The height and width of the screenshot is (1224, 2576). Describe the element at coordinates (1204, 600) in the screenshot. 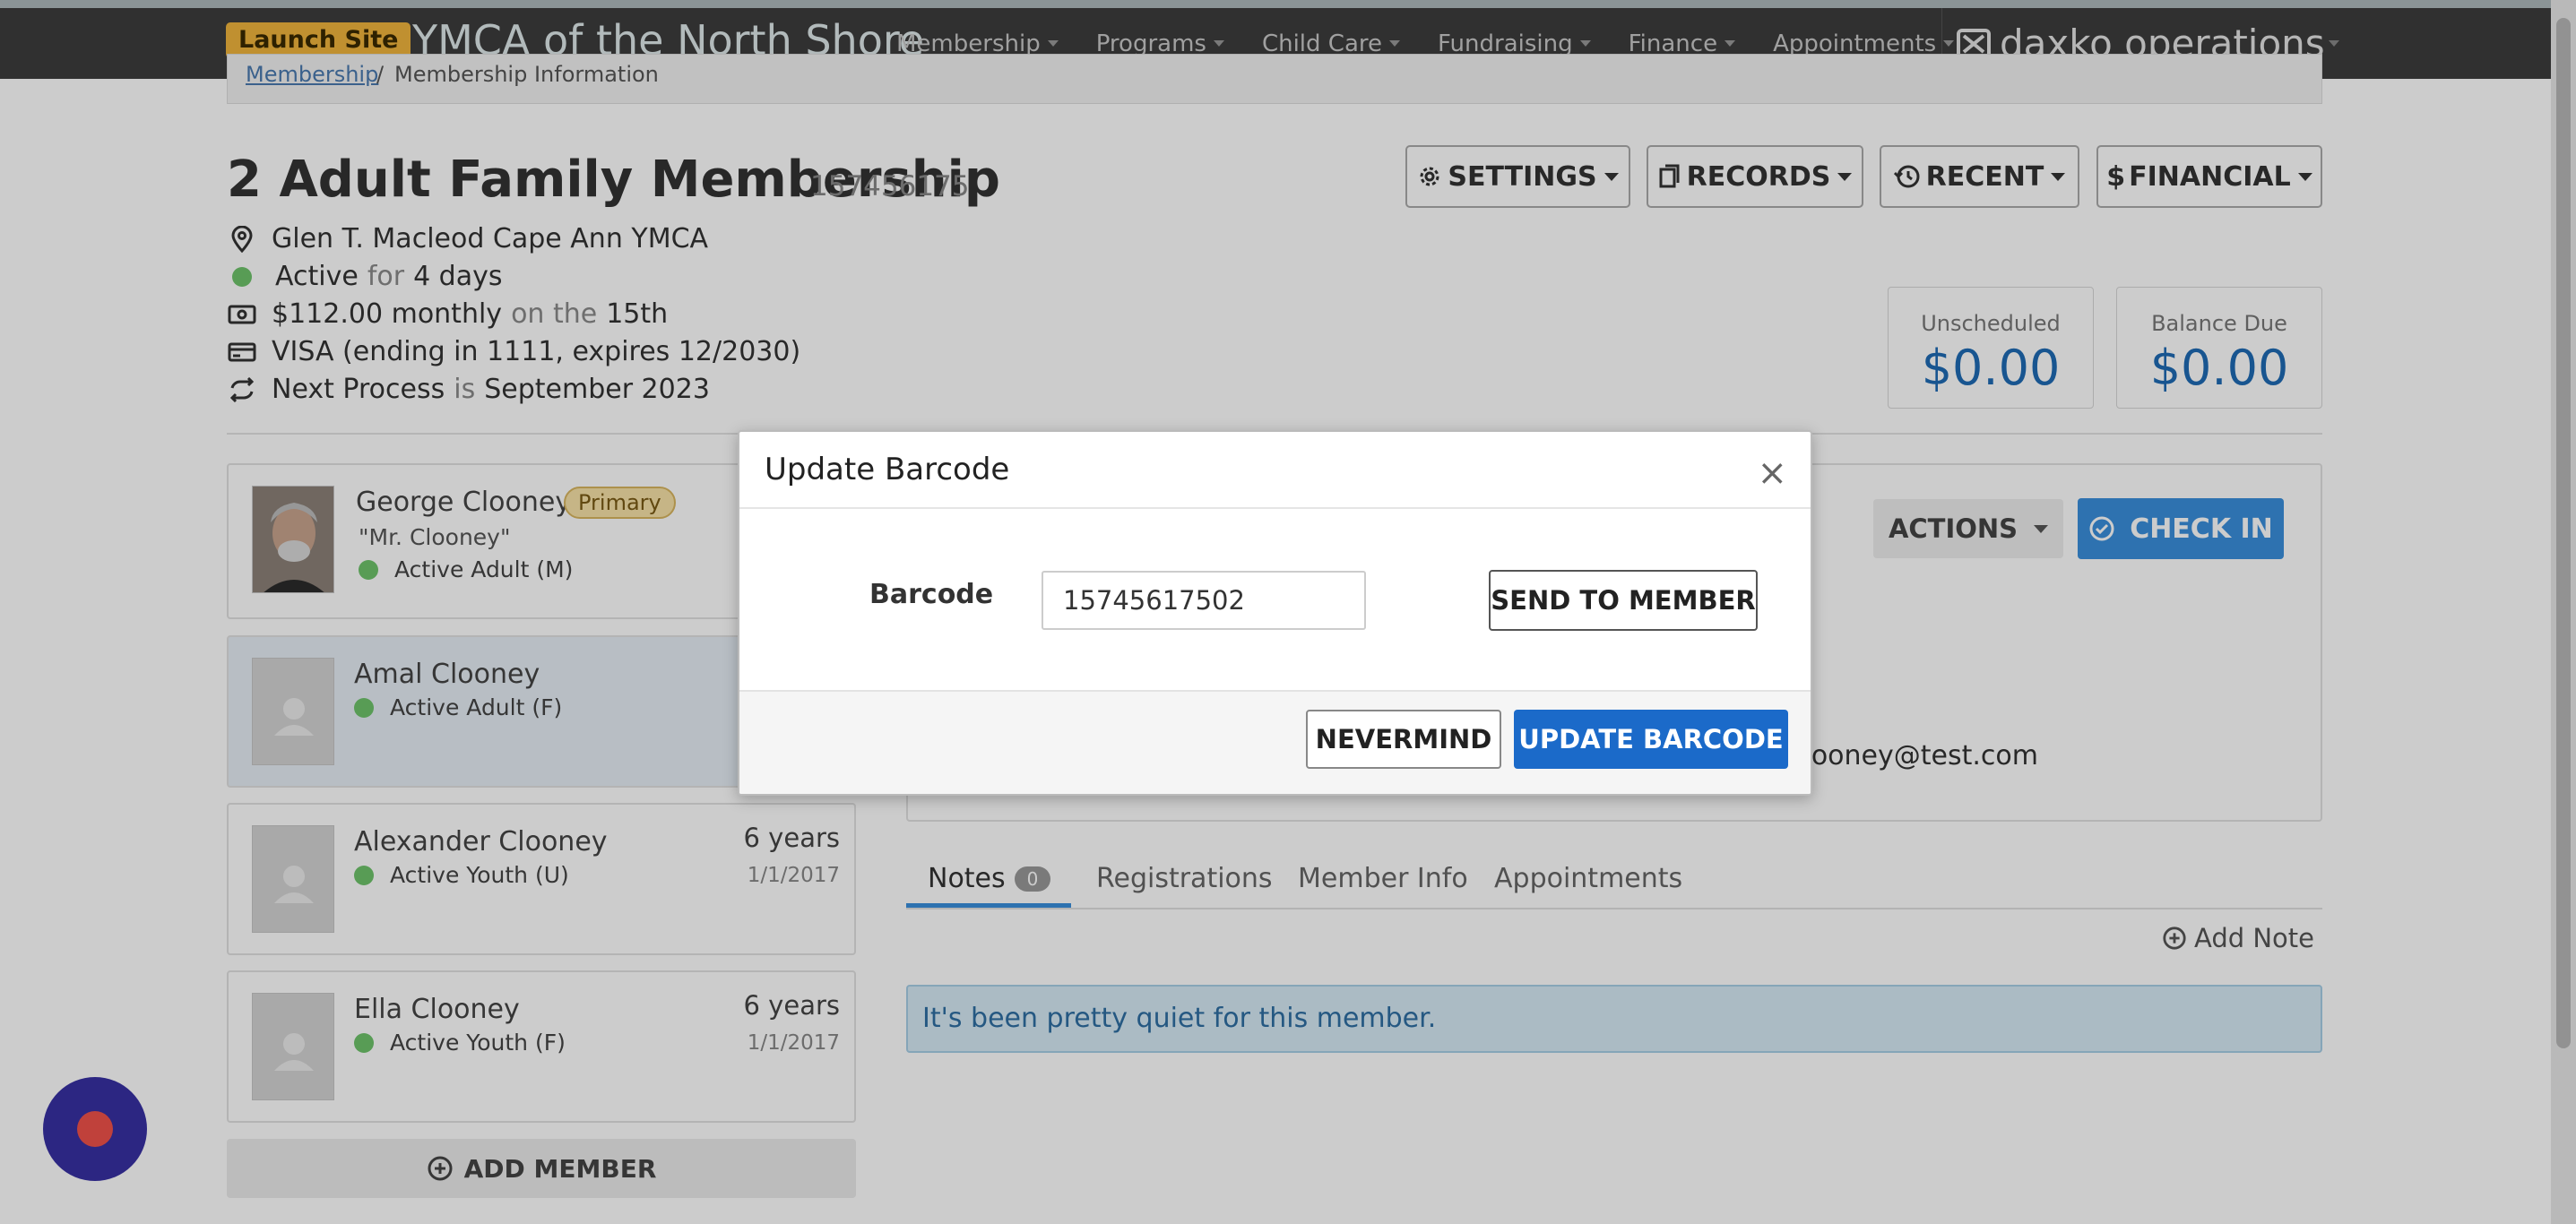

I see `barcode-input` at that location.